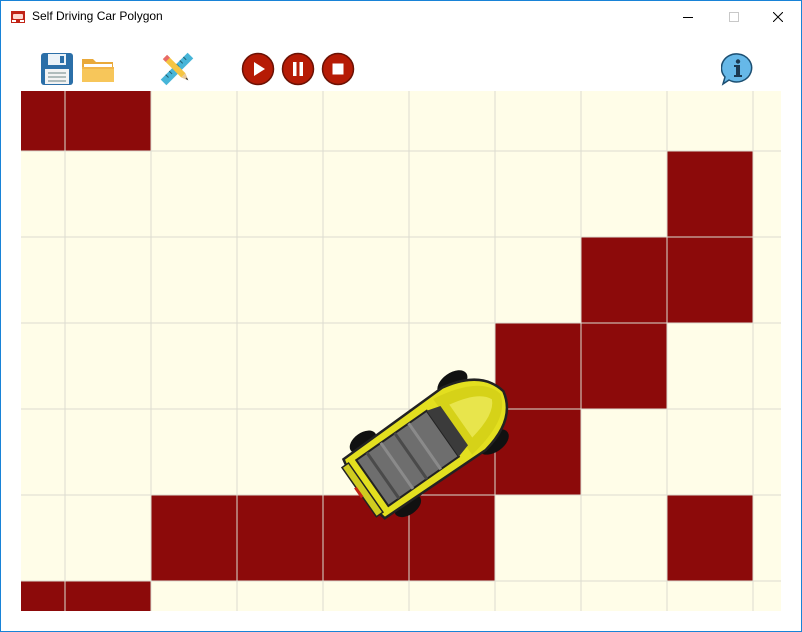 Image resolution: width=802 pixels, height=632 pixels. I want to click on info-bubble-icon, so click(738, 69).